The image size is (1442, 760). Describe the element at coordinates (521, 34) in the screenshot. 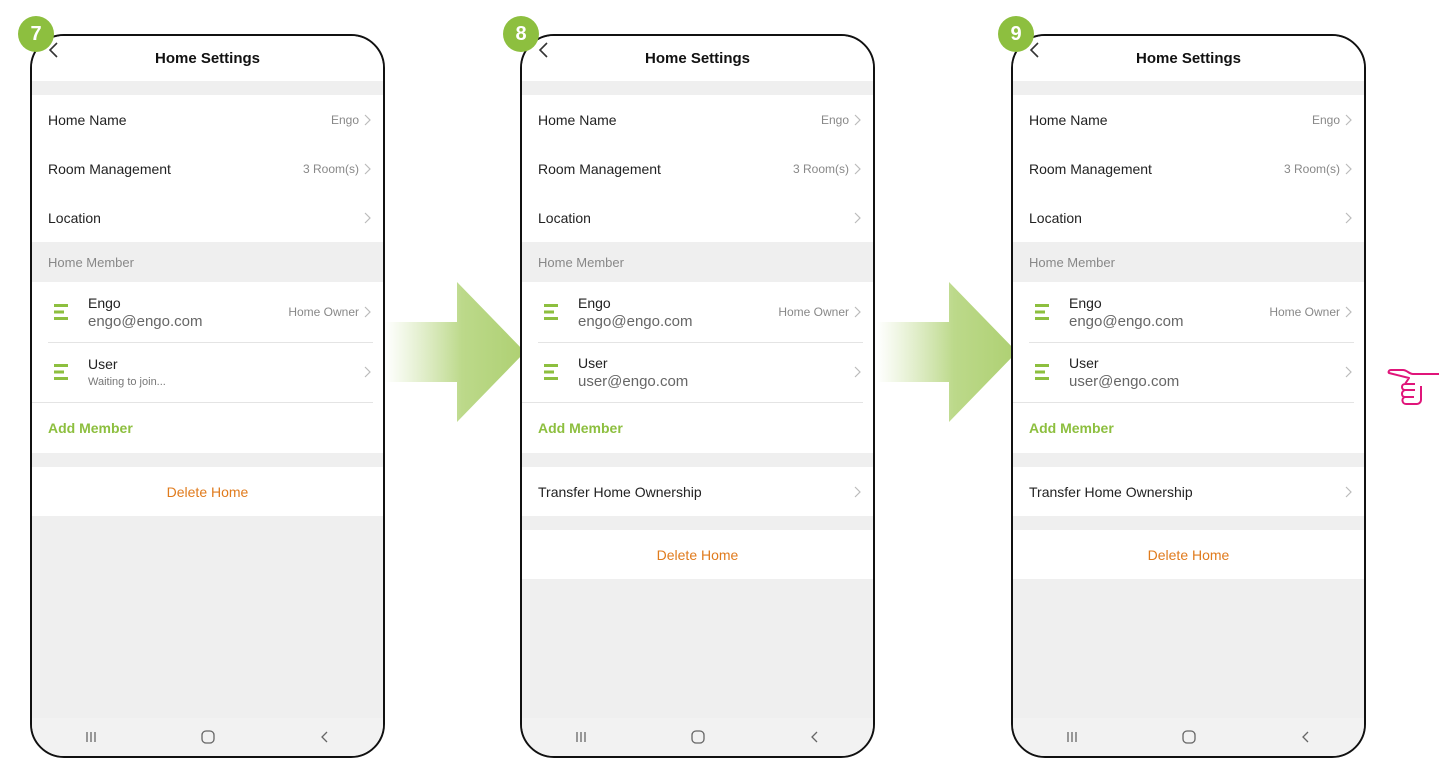

I see `step-badge-8: 8` at that location.